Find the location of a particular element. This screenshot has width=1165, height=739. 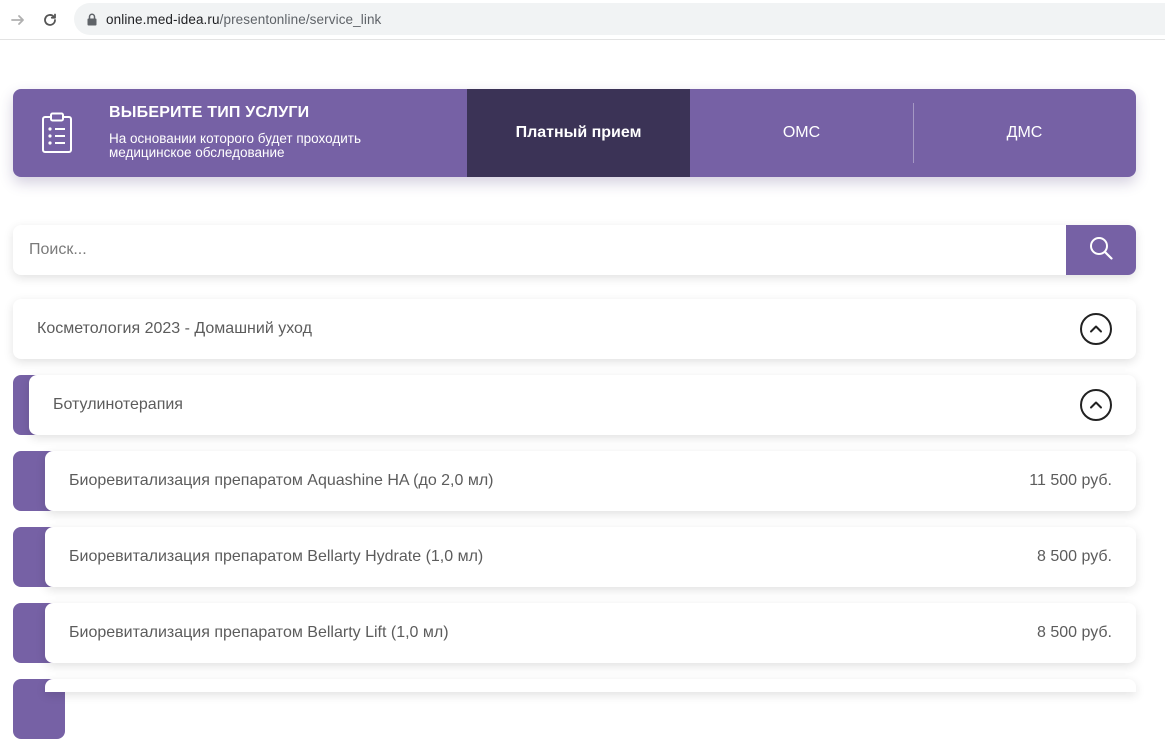

tab-paid: Платный прием is located at coordinates (578, 133).